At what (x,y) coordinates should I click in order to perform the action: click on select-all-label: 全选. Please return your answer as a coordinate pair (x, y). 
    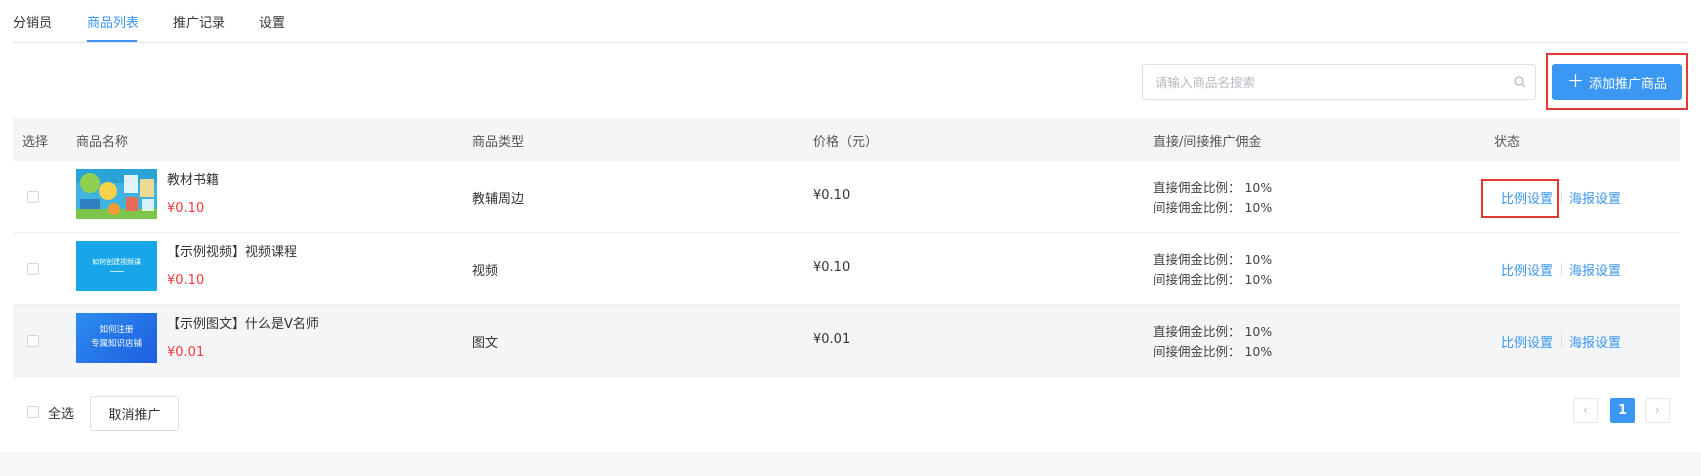
    Looking at the image, I should click on (61, 412).